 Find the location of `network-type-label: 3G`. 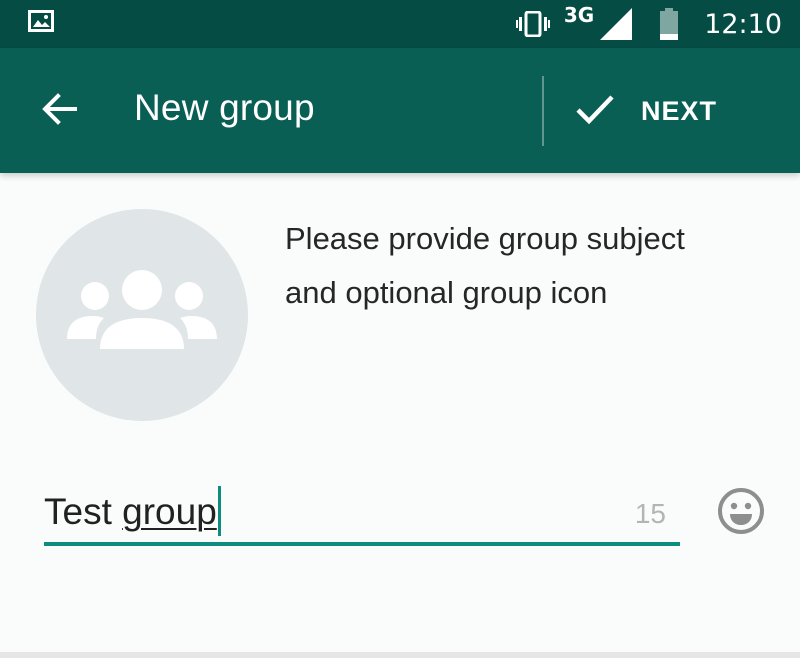

network-type-label: 3G is located at coordinates (579, 15).